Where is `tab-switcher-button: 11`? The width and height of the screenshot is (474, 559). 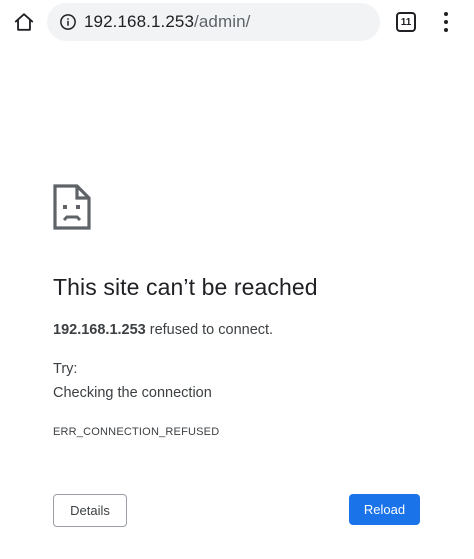 tab-switcher-button: 11 is located at coordinates (406, 22).